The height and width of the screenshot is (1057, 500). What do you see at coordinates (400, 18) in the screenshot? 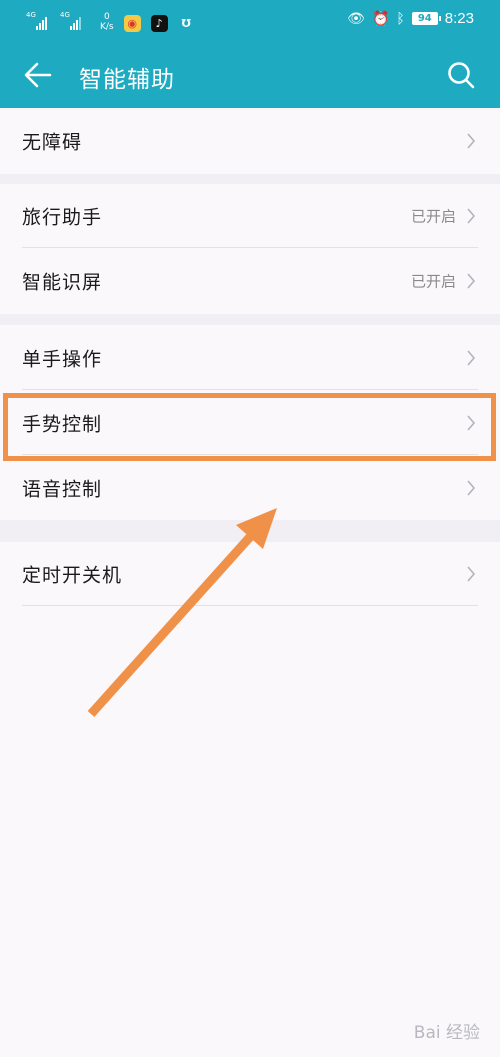
I see `bluetooth-icon: ᛒ` at bounding box center [400, 18].